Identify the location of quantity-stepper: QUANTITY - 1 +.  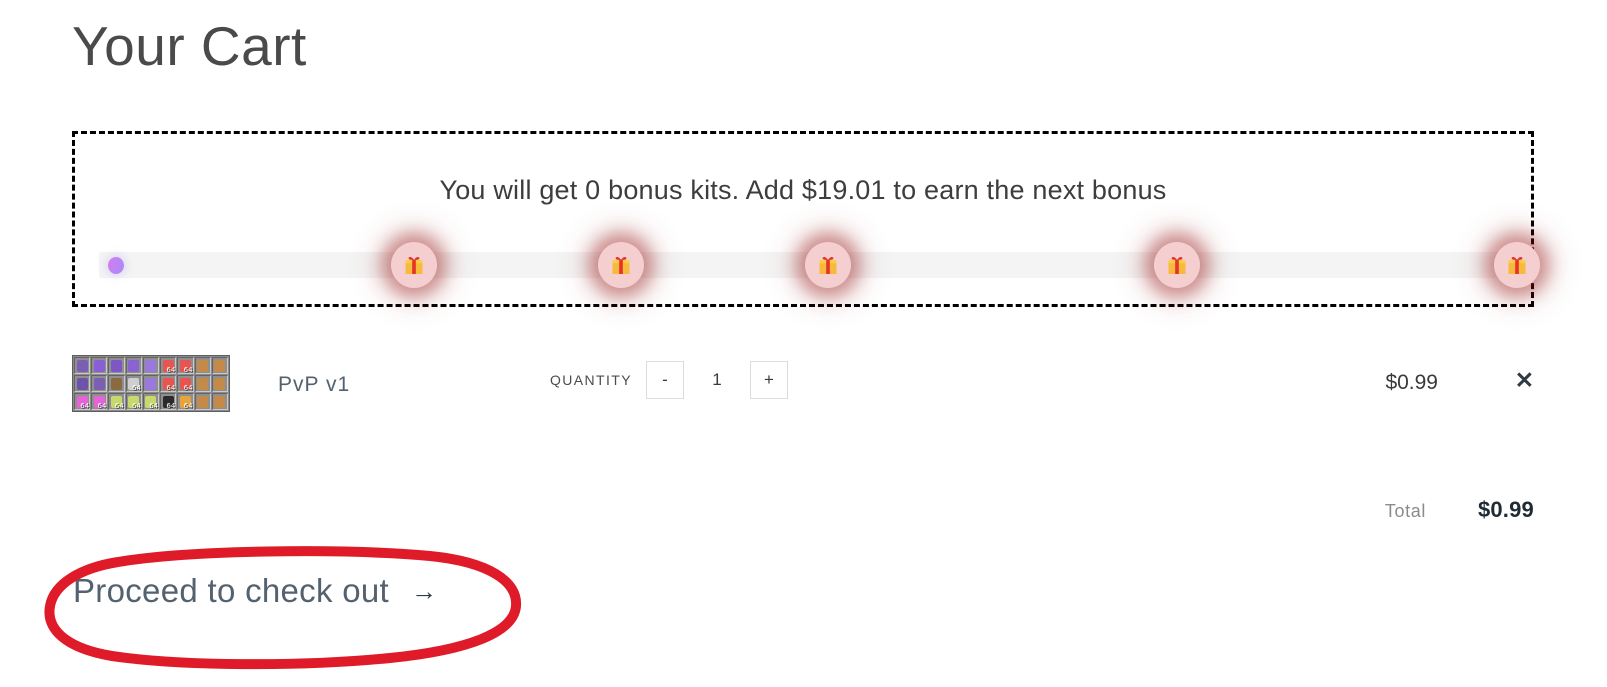
(669, 380).